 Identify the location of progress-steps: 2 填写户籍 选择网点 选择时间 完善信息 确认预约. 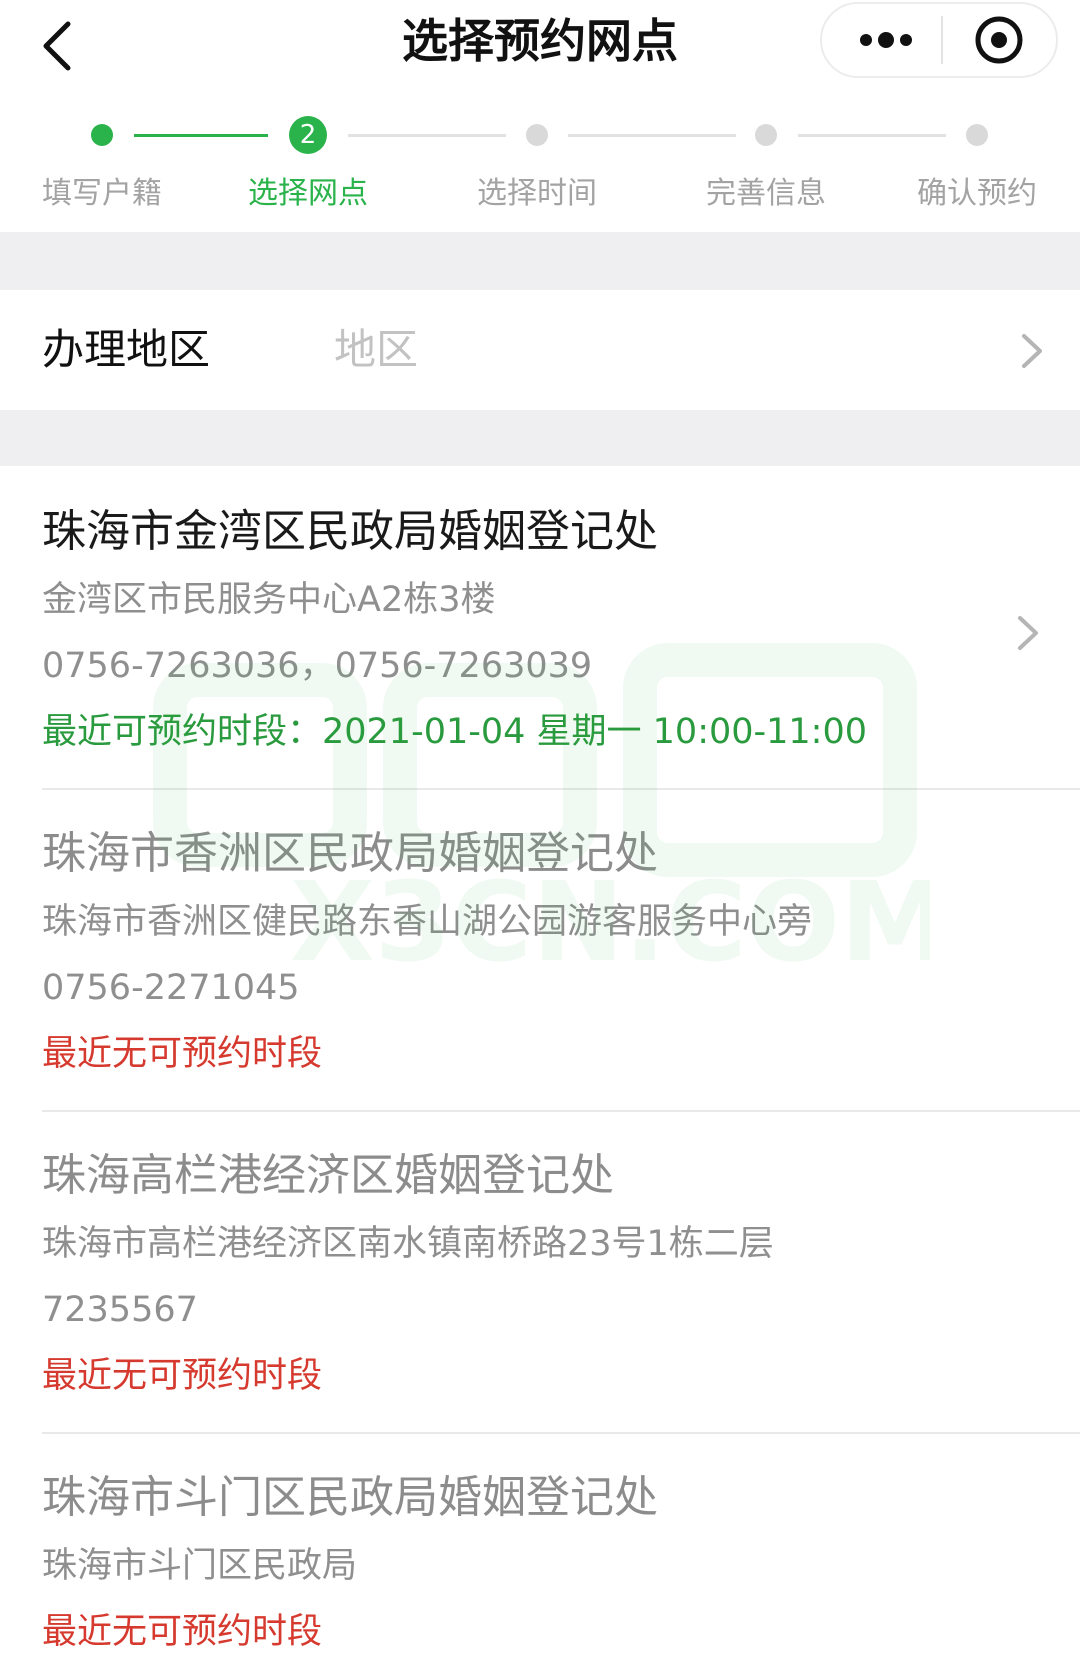
(540, 166).